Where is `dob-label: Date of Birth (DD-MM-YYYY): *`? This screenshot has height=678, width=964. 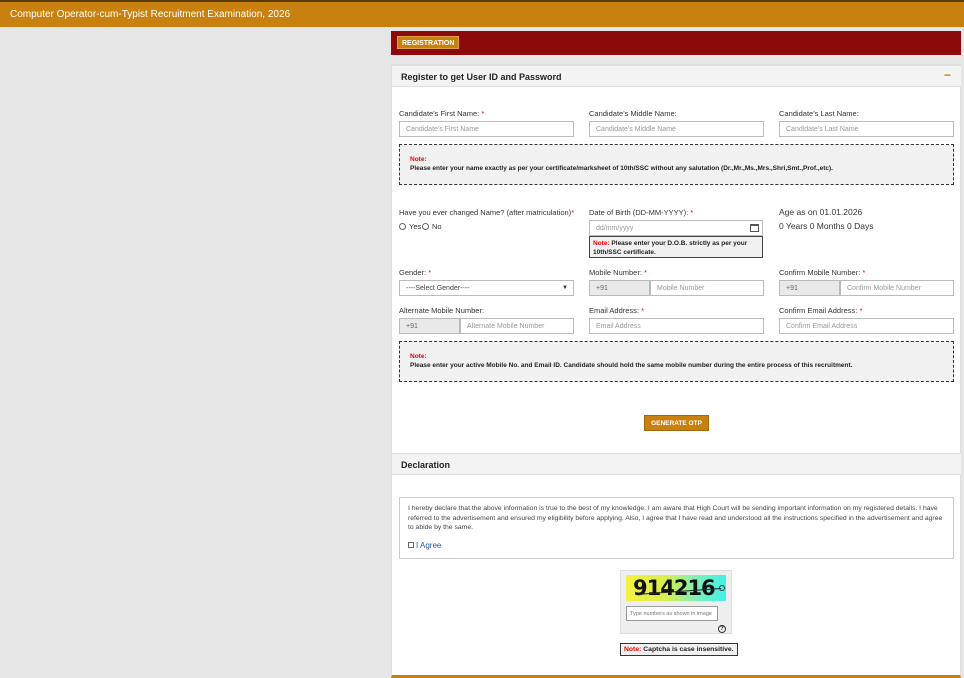
dob-label: Date of Birth (DD-MM-YYYY): * is located at coordinates (641, 212).